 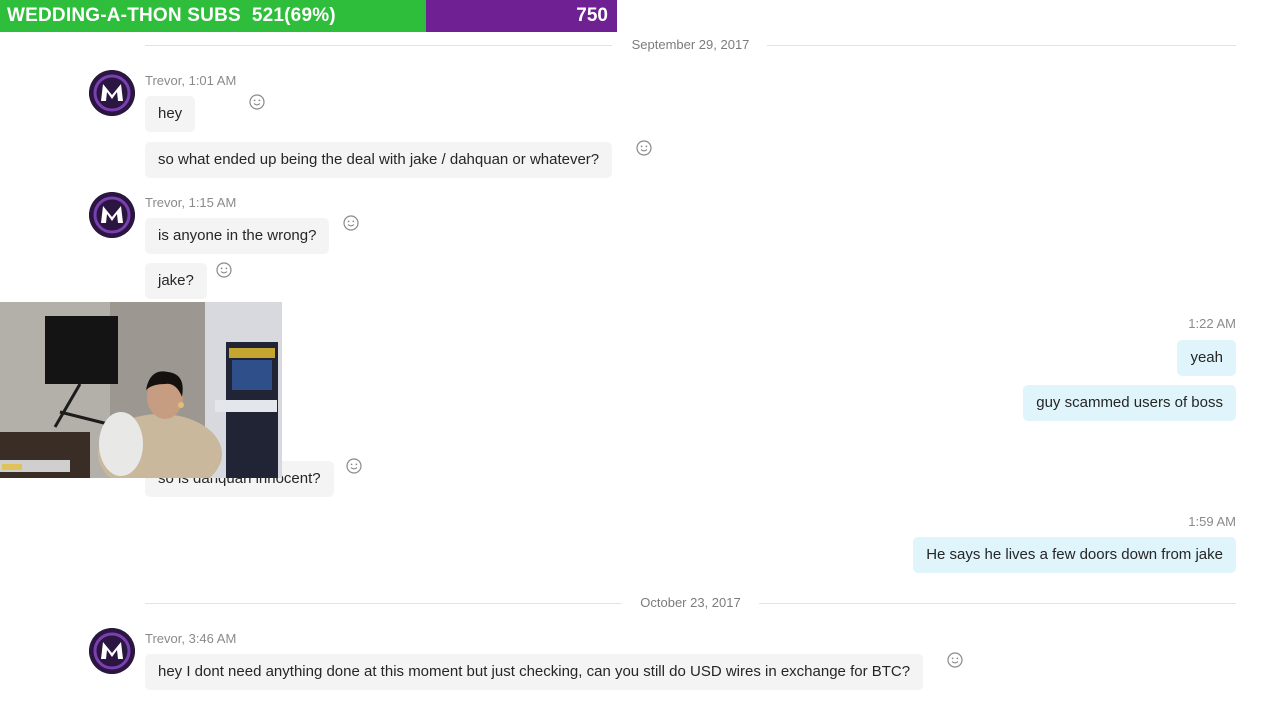 I want to click on date-divider-label: October 23, 2017, so click(x=690, y=602).